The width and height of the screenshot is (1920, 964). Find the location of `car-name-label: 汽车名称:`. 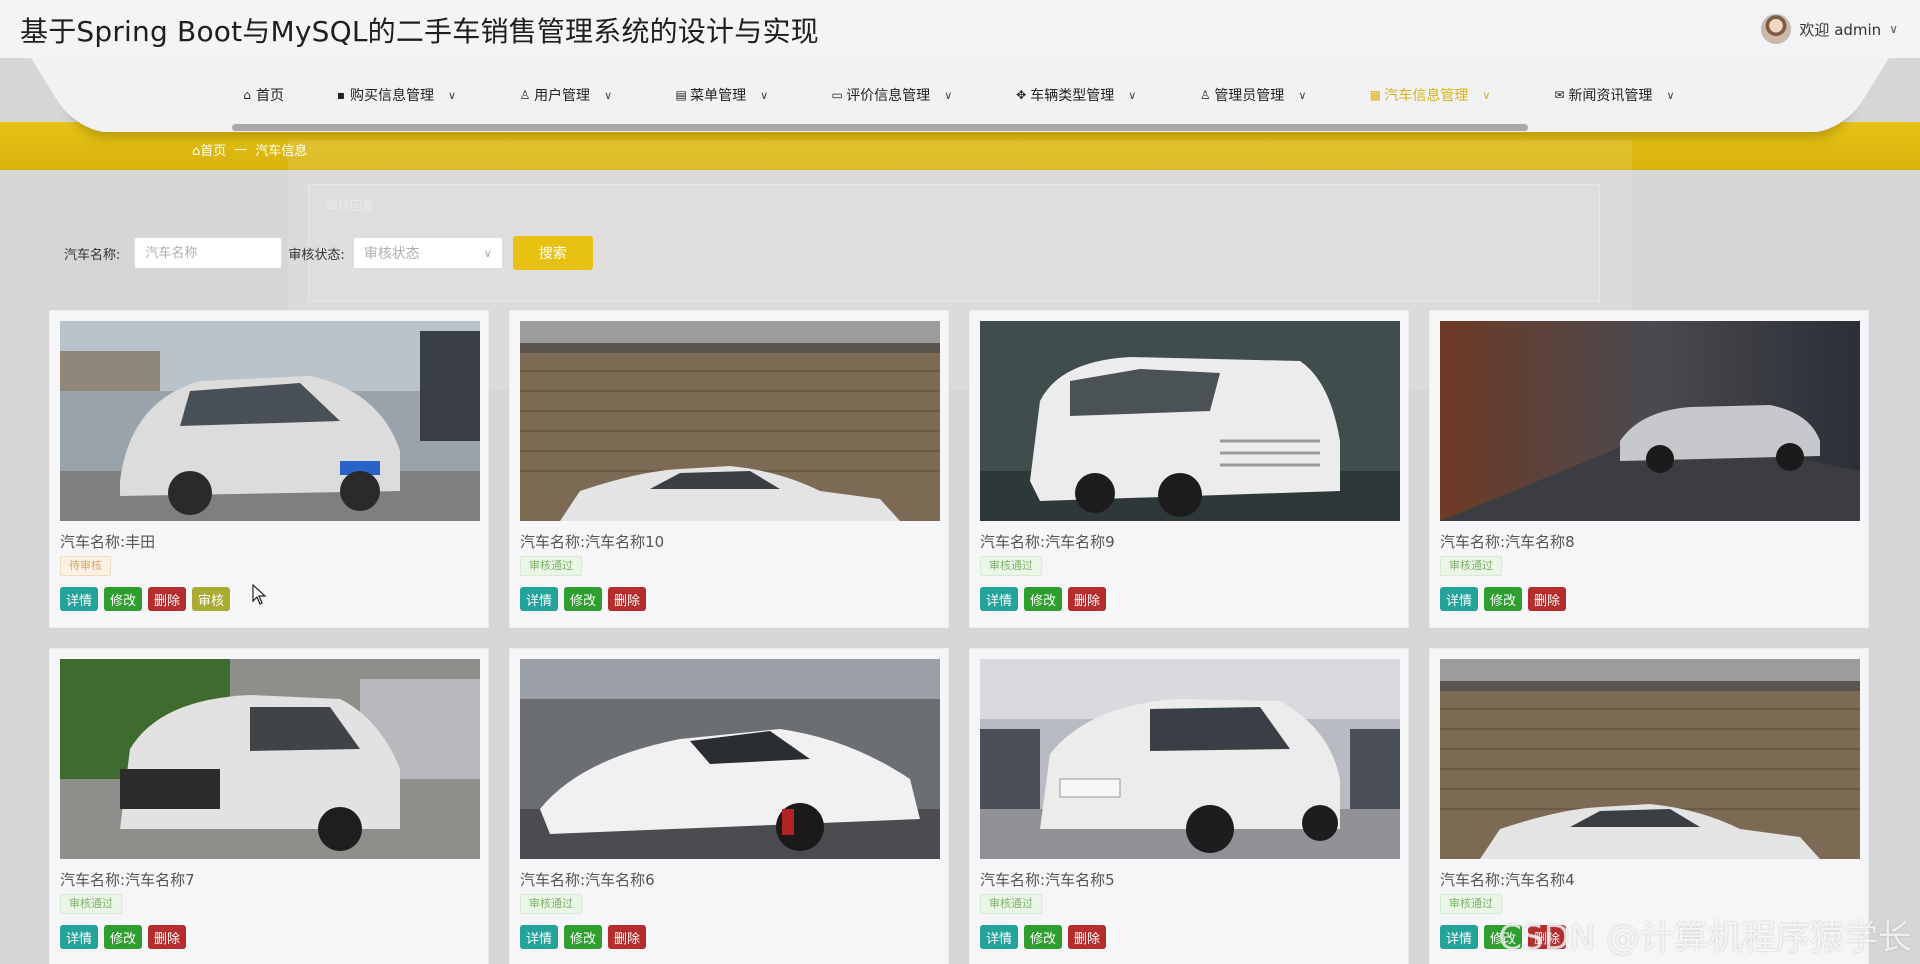

car-name-label: 汽车名称: is located at coordinates (92, 255).